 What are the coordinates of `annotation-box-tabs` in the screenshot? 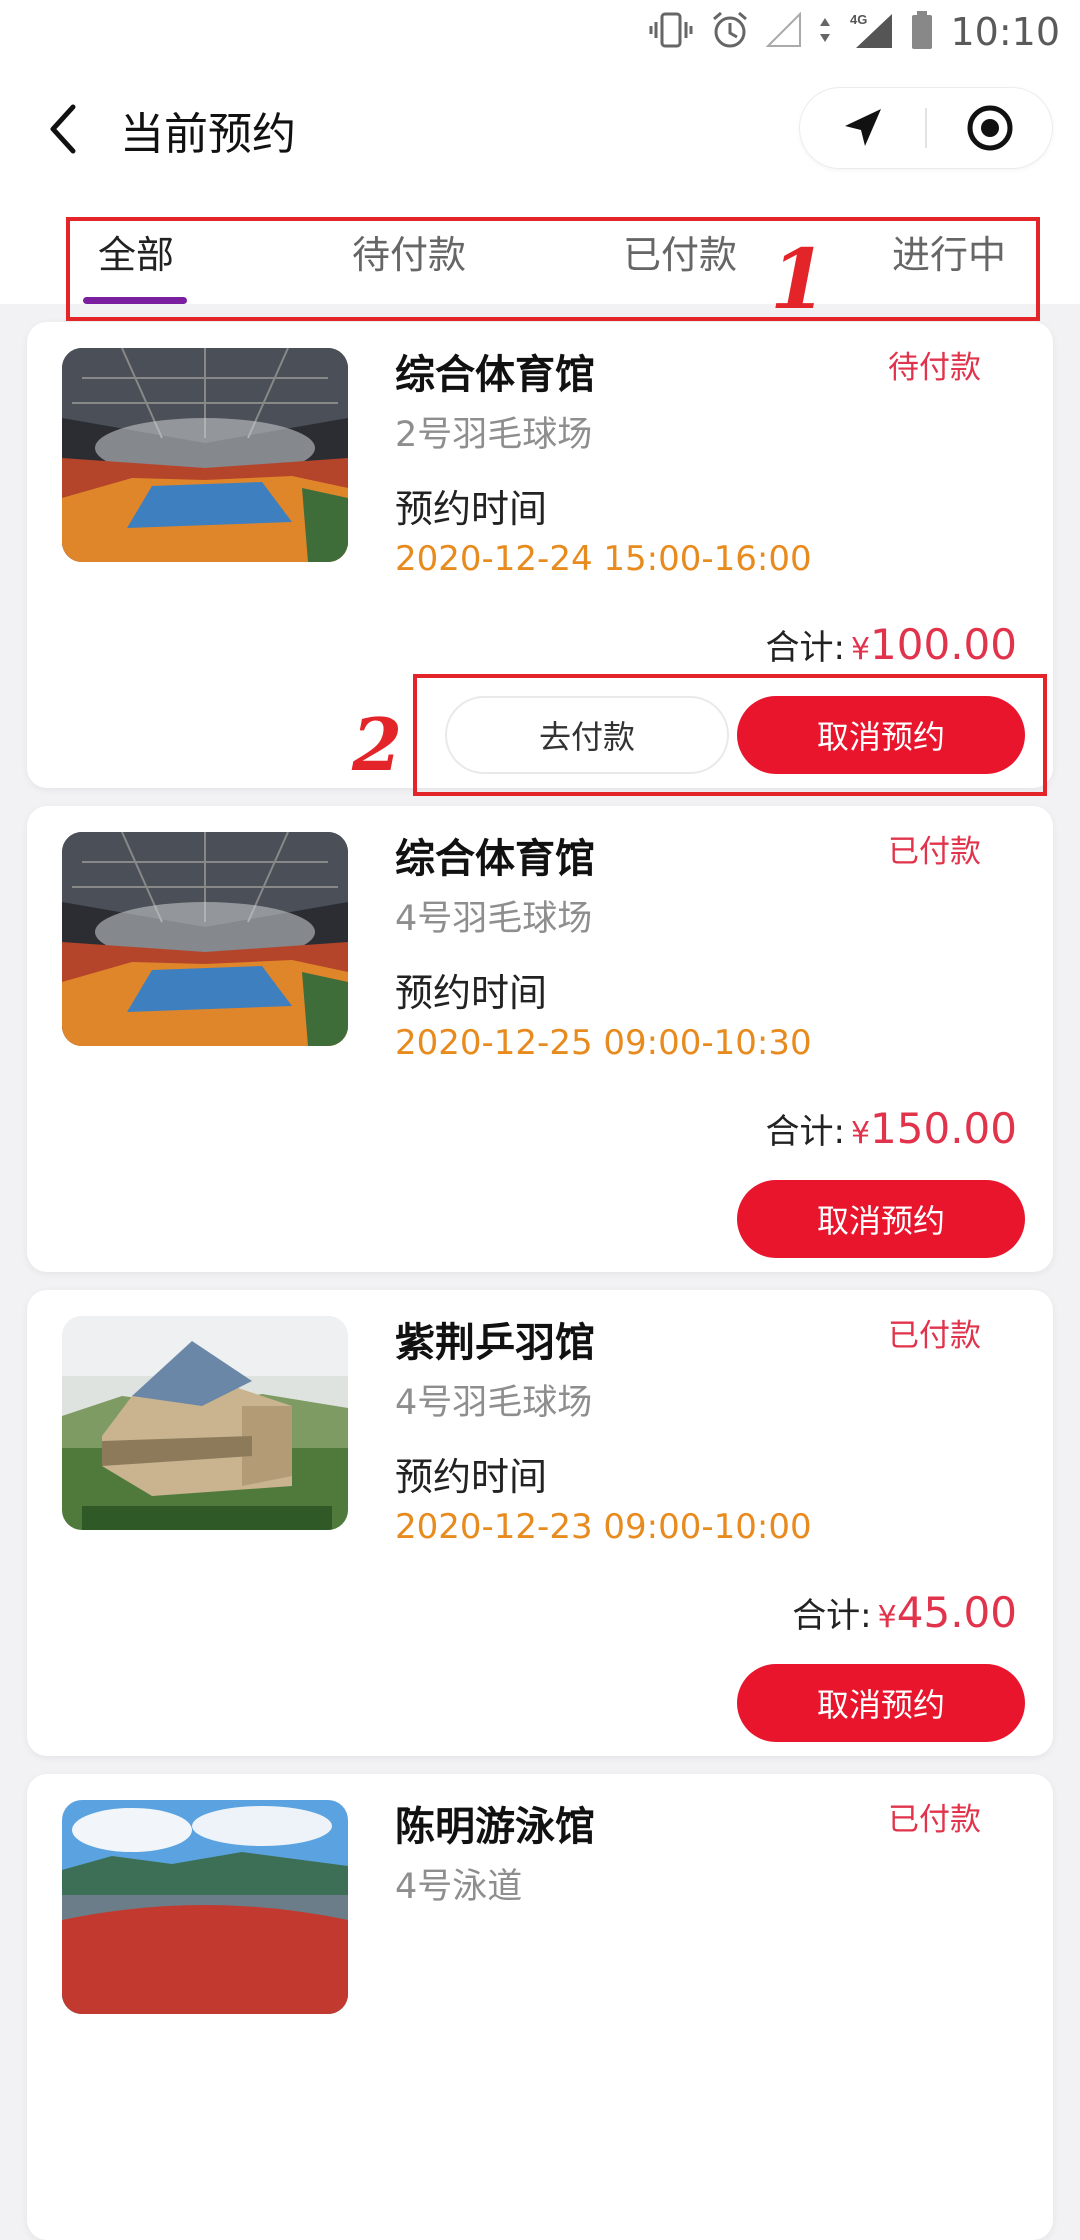 It's located at (553, 269).